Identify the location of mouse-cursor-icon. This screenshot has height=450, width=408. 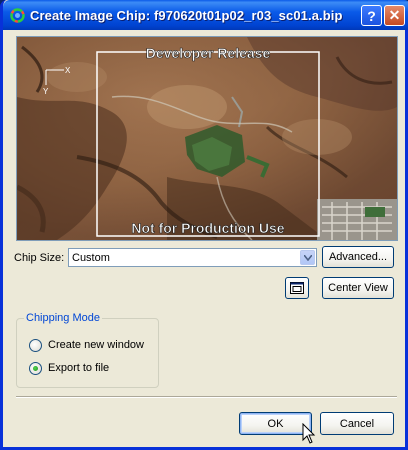
(309, 433).